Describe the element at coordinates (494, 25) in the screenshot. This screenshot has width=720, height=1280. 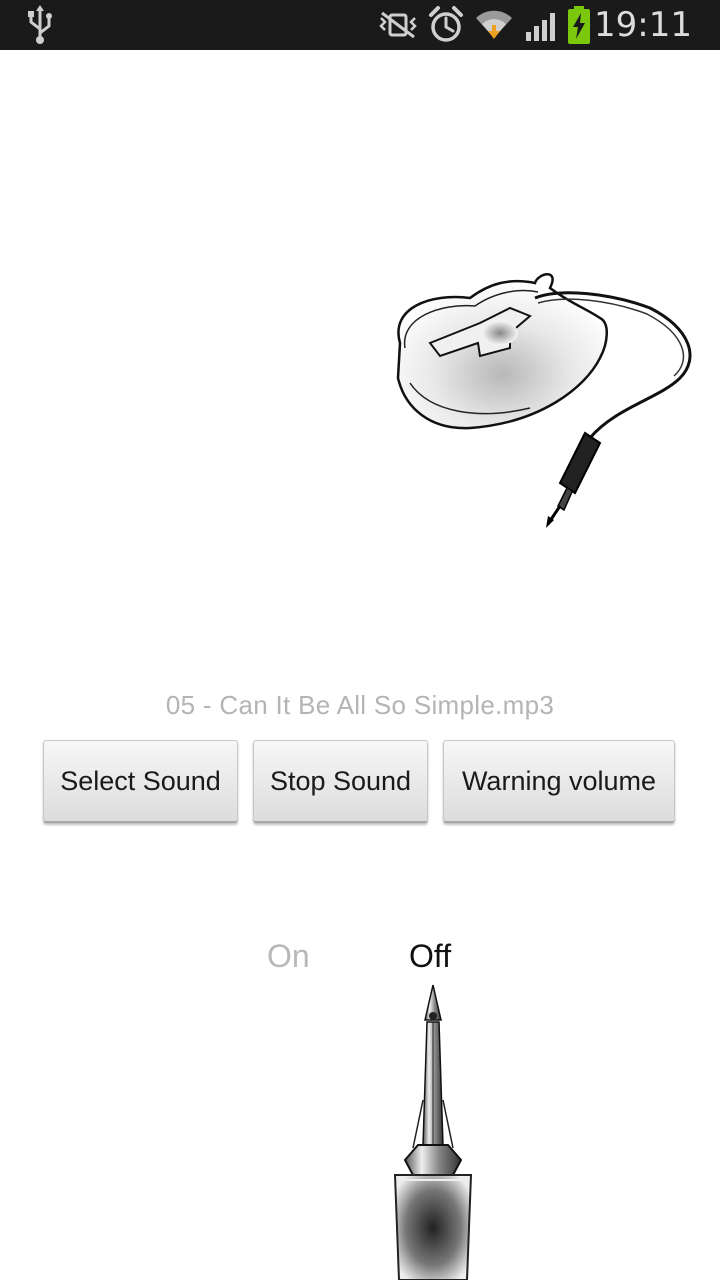
I see `wifi-icon` at that location.